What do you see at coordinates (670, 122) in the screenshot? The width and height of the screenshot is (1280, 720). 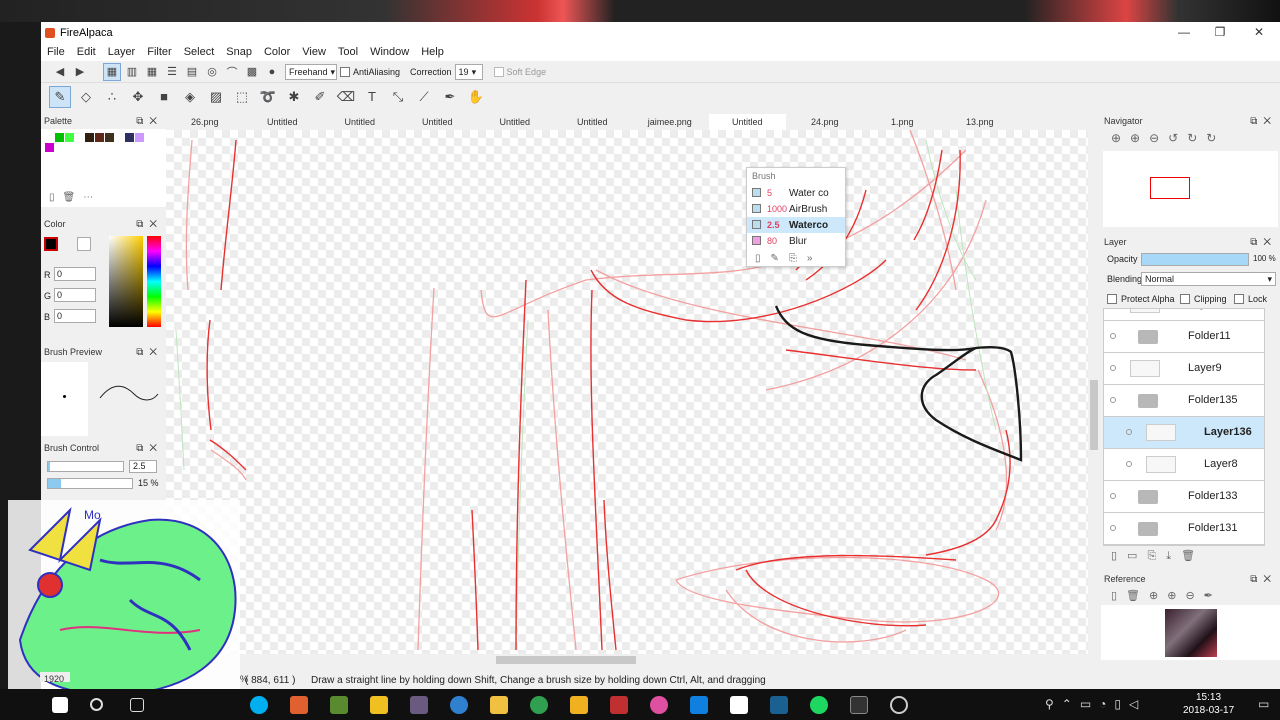 I see `tab-jaimee-png: jaimee.png` at bounding box center [670, 122].